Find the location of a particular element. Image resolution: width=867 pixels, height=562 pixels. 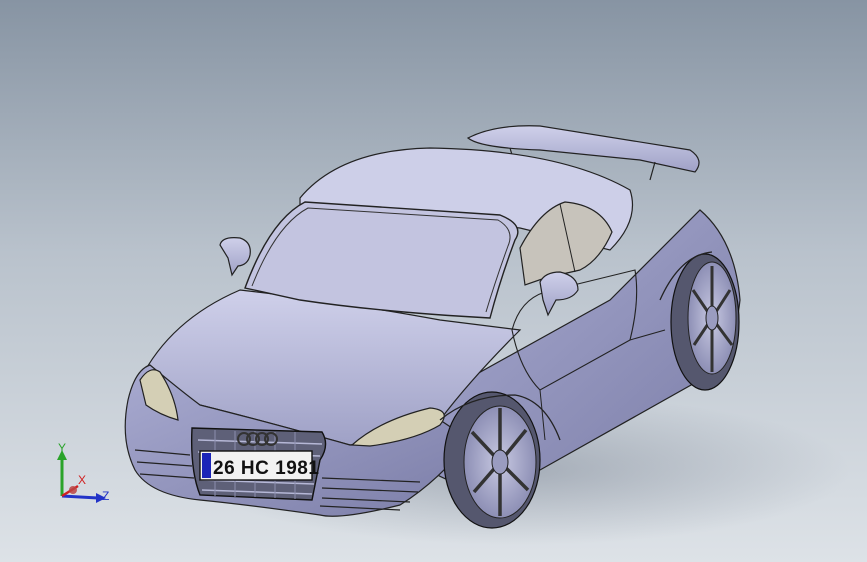

coordinate-triad: Y X Z is located at coordinates (81, 475).